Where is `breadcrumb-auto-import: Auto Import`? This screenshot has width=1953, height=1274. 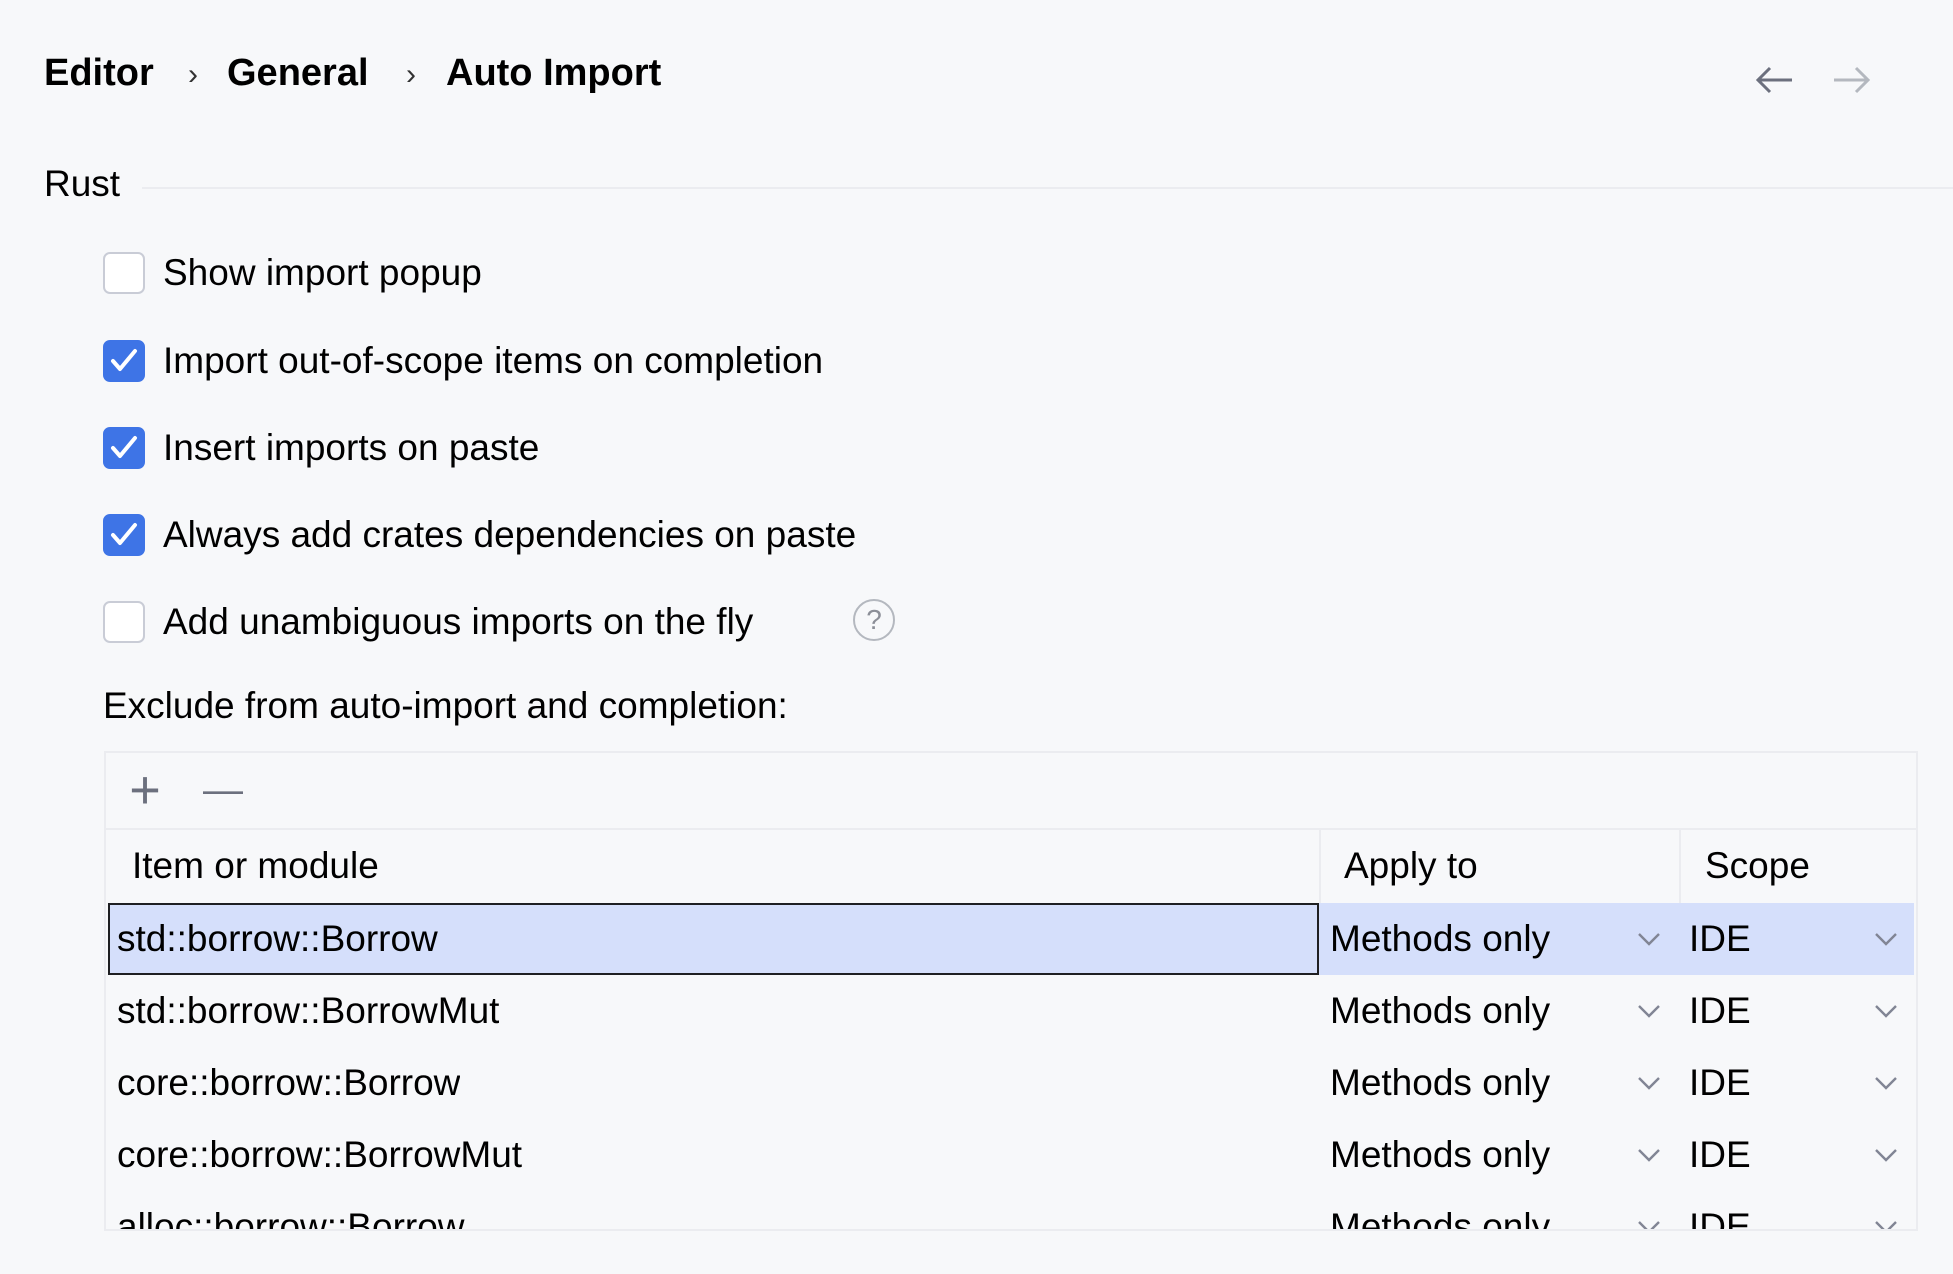 breadcrumb-auto-import: Auto Import is located at coordinates (554, 73).